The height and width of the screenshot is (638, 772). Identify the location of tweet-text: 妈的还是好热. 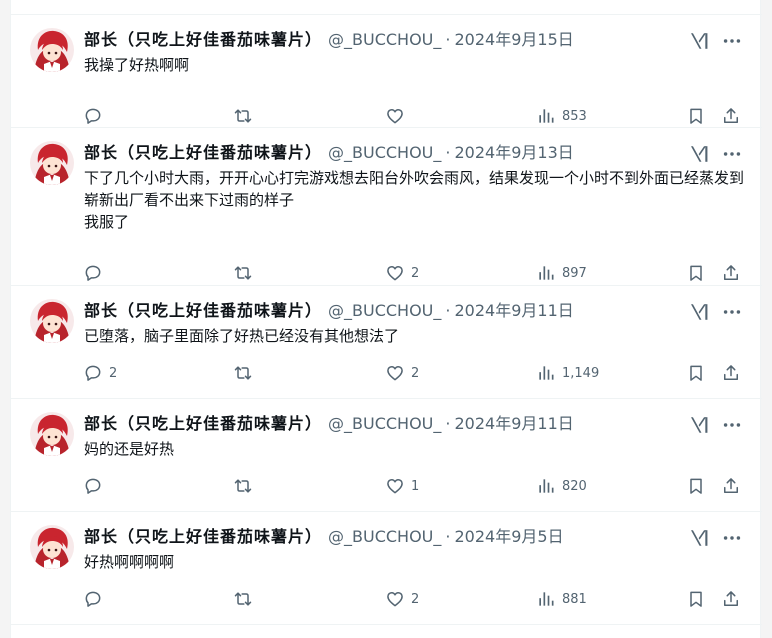
(129, 449).